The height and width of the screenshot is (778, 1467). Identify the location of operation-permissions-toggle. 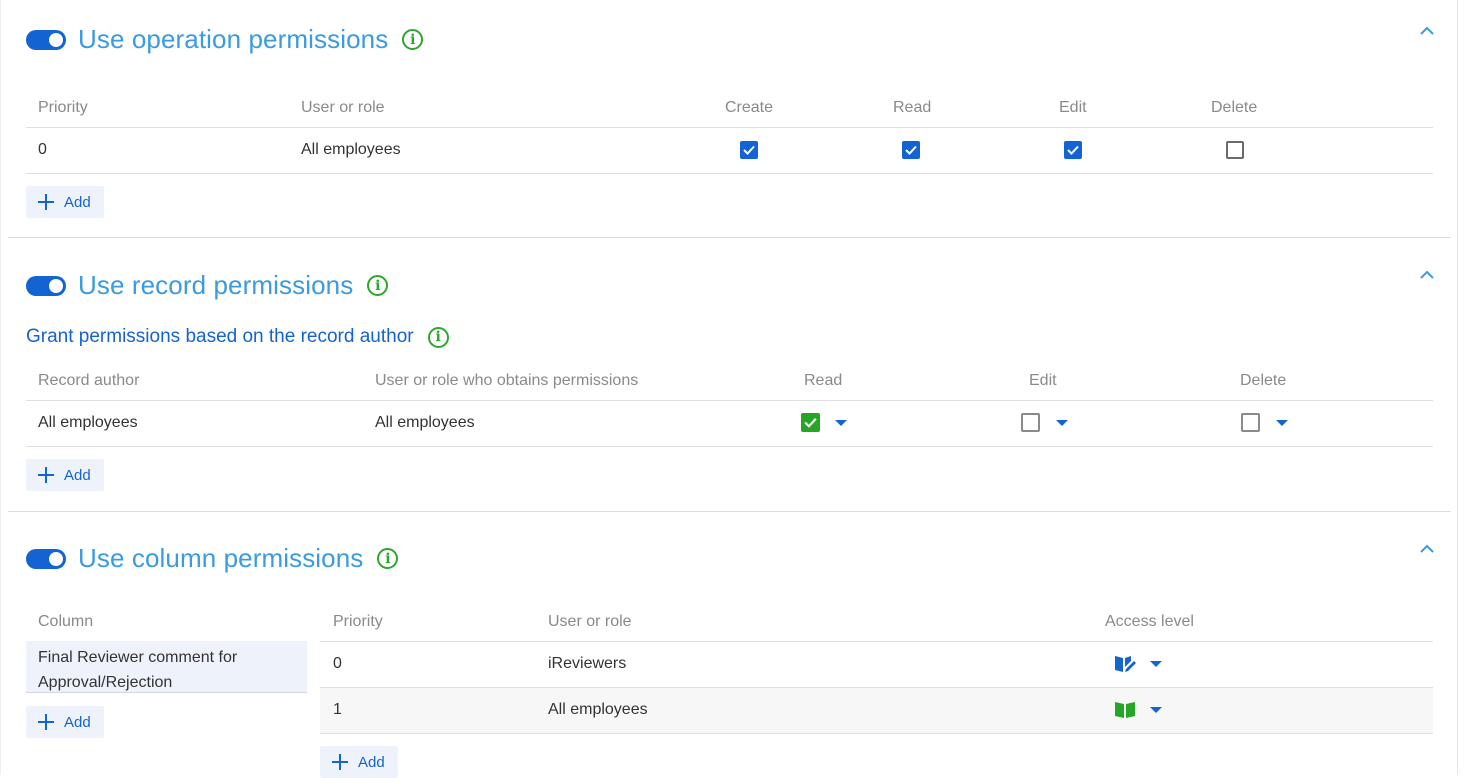
(46, 39).